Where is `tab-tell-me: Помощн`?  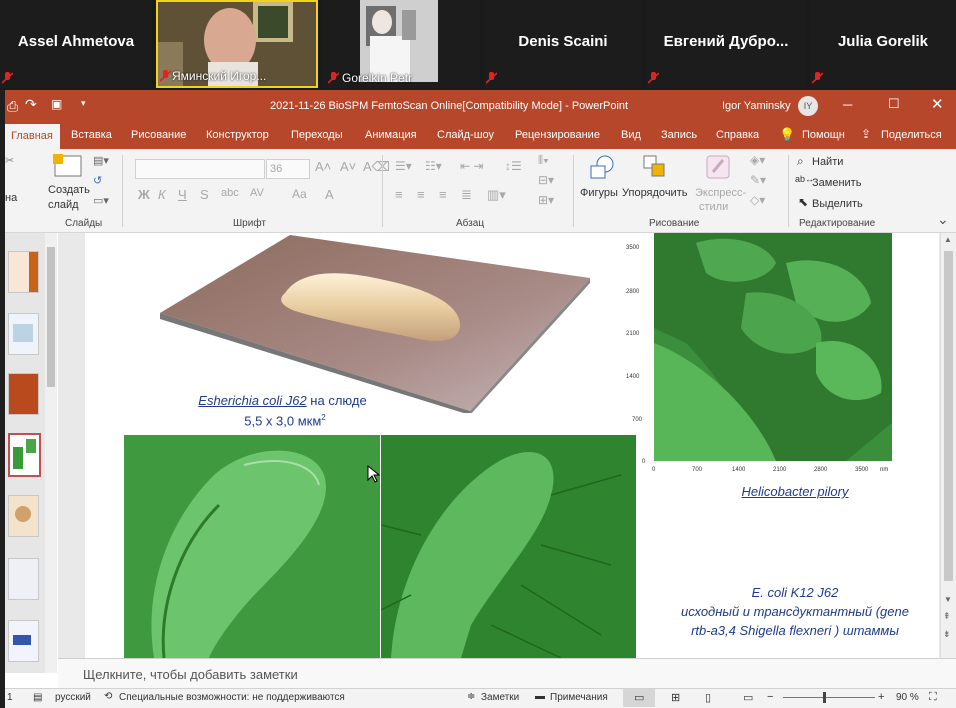 tab-tell-me: Помощн is located at coordinates (823, 135).